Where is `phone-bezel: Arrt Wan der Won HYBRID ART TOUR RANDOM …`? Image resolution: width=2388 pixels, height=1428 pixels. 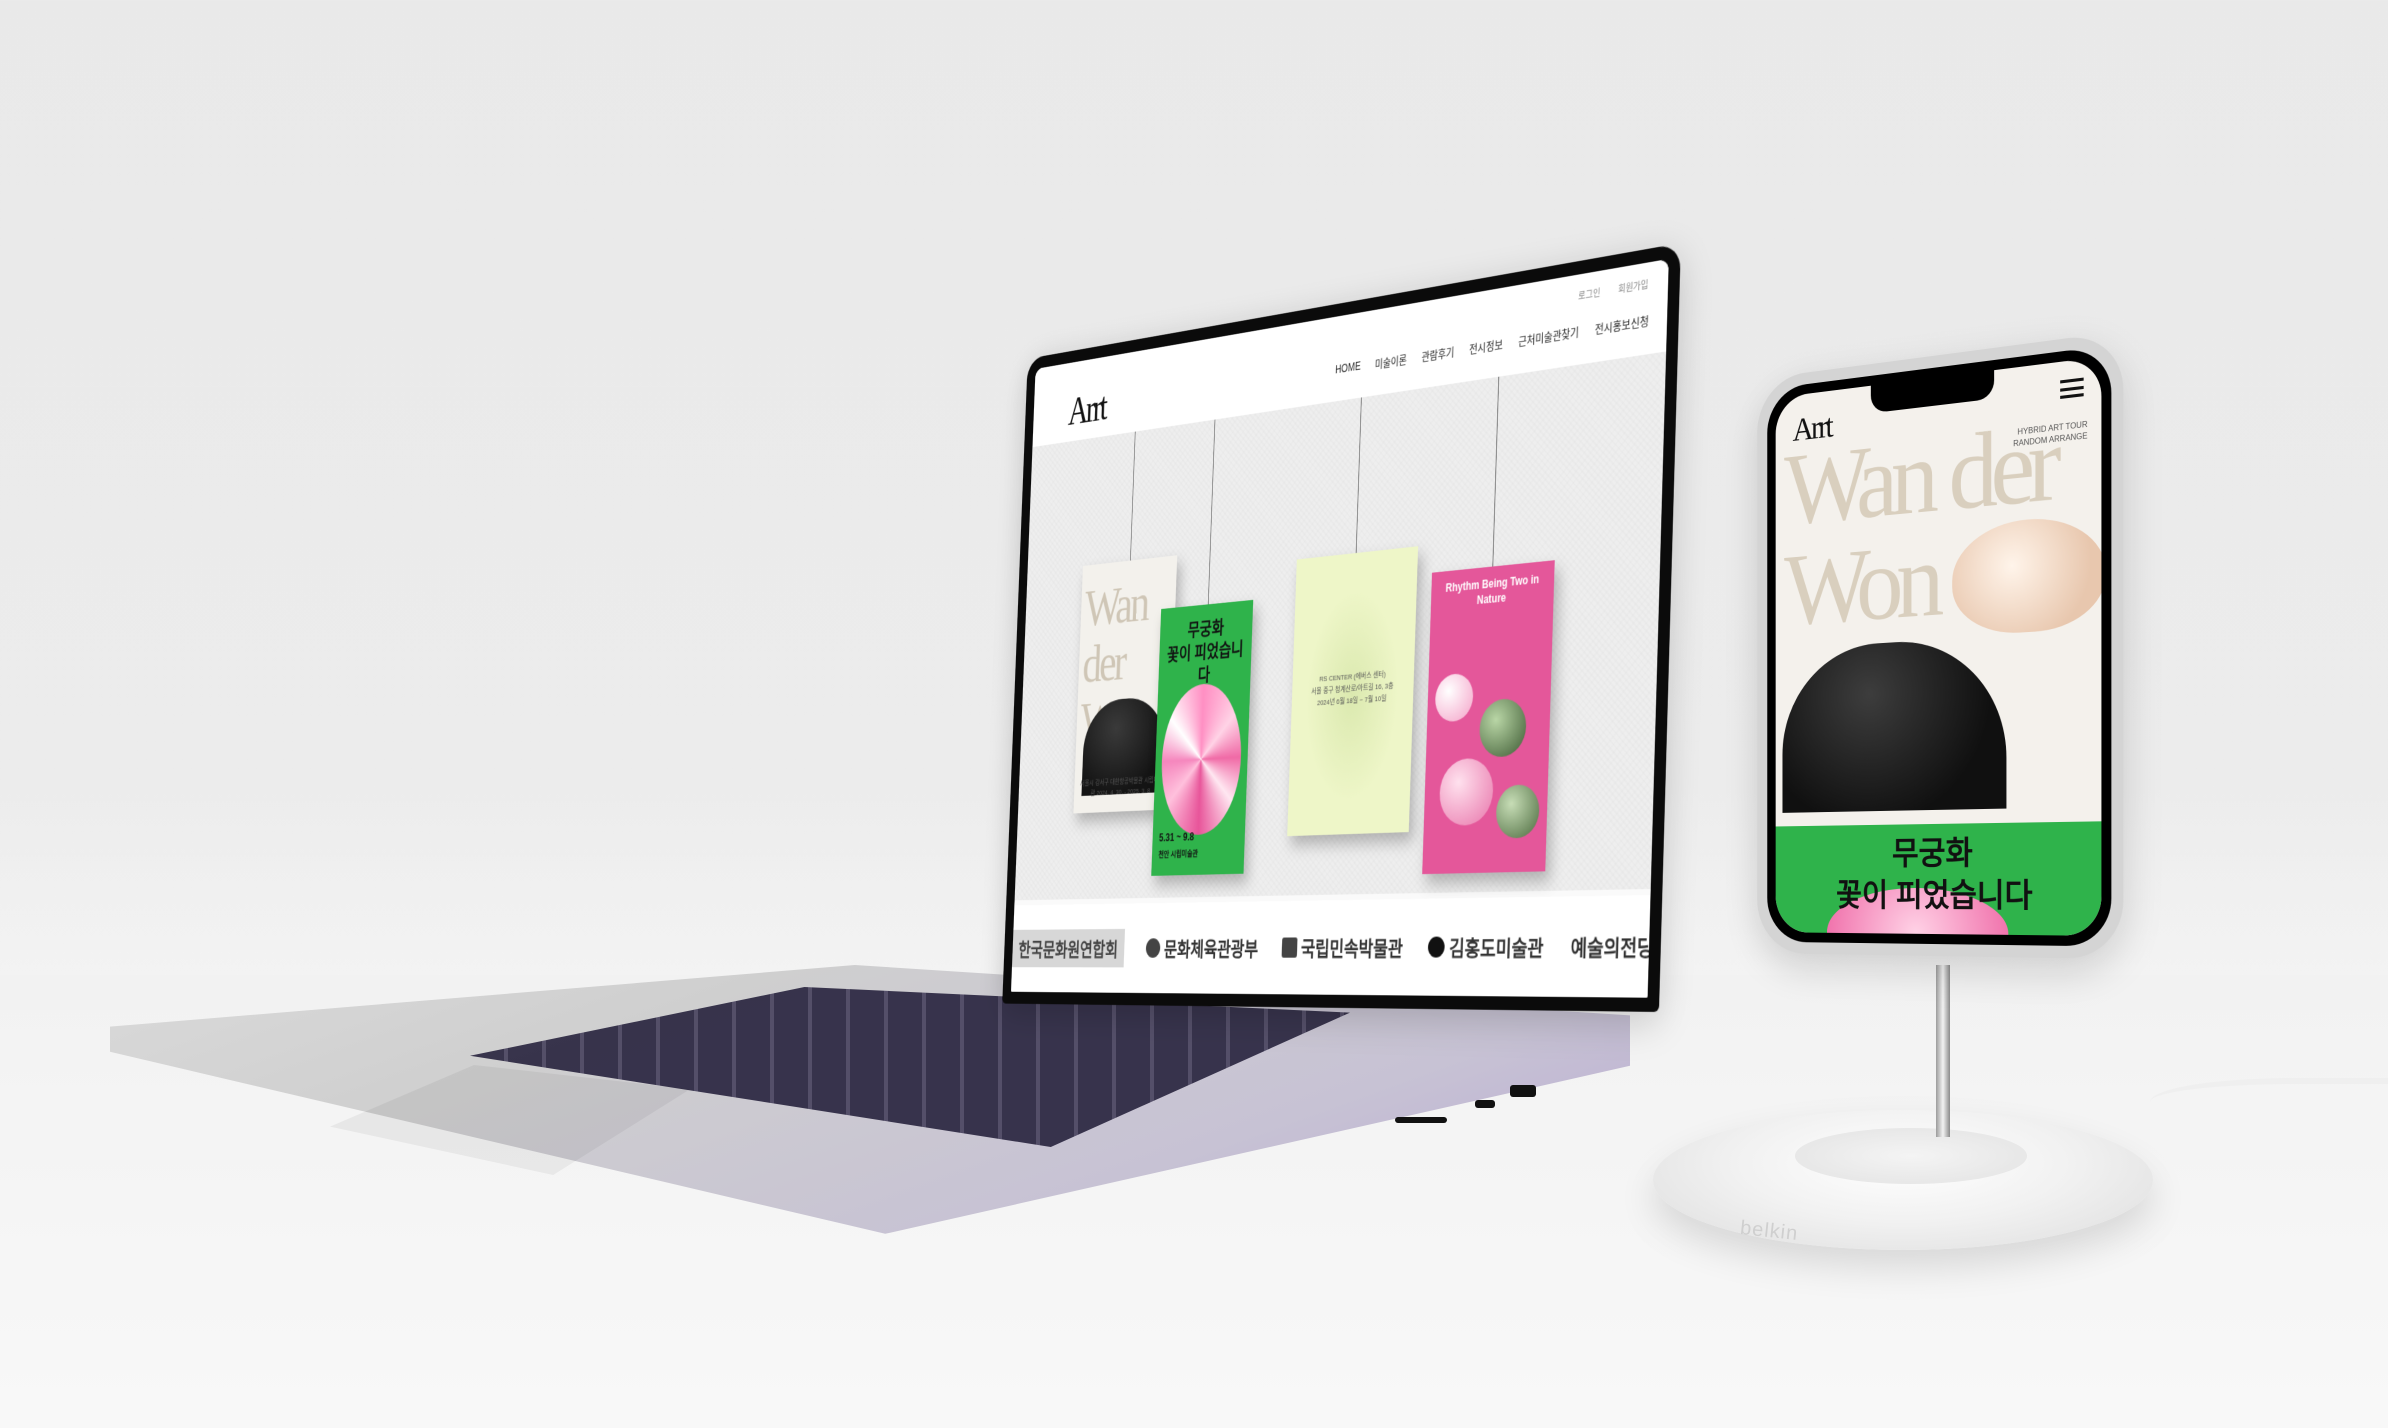
phone-bezel: Arrt Wan der Won HYBRID ART TOUR RANDOM … is located at coordinates (1939, 645).